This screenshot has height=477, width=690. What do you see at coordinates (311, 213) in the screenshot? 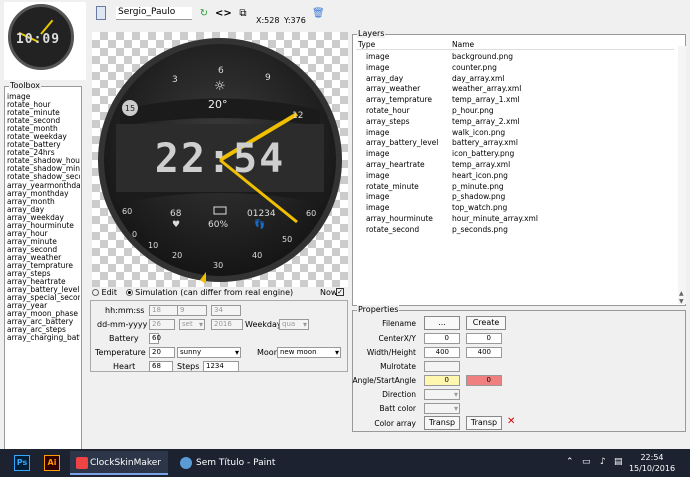
I see `scale-label-60b: 60` at bounding box center [311, 213].